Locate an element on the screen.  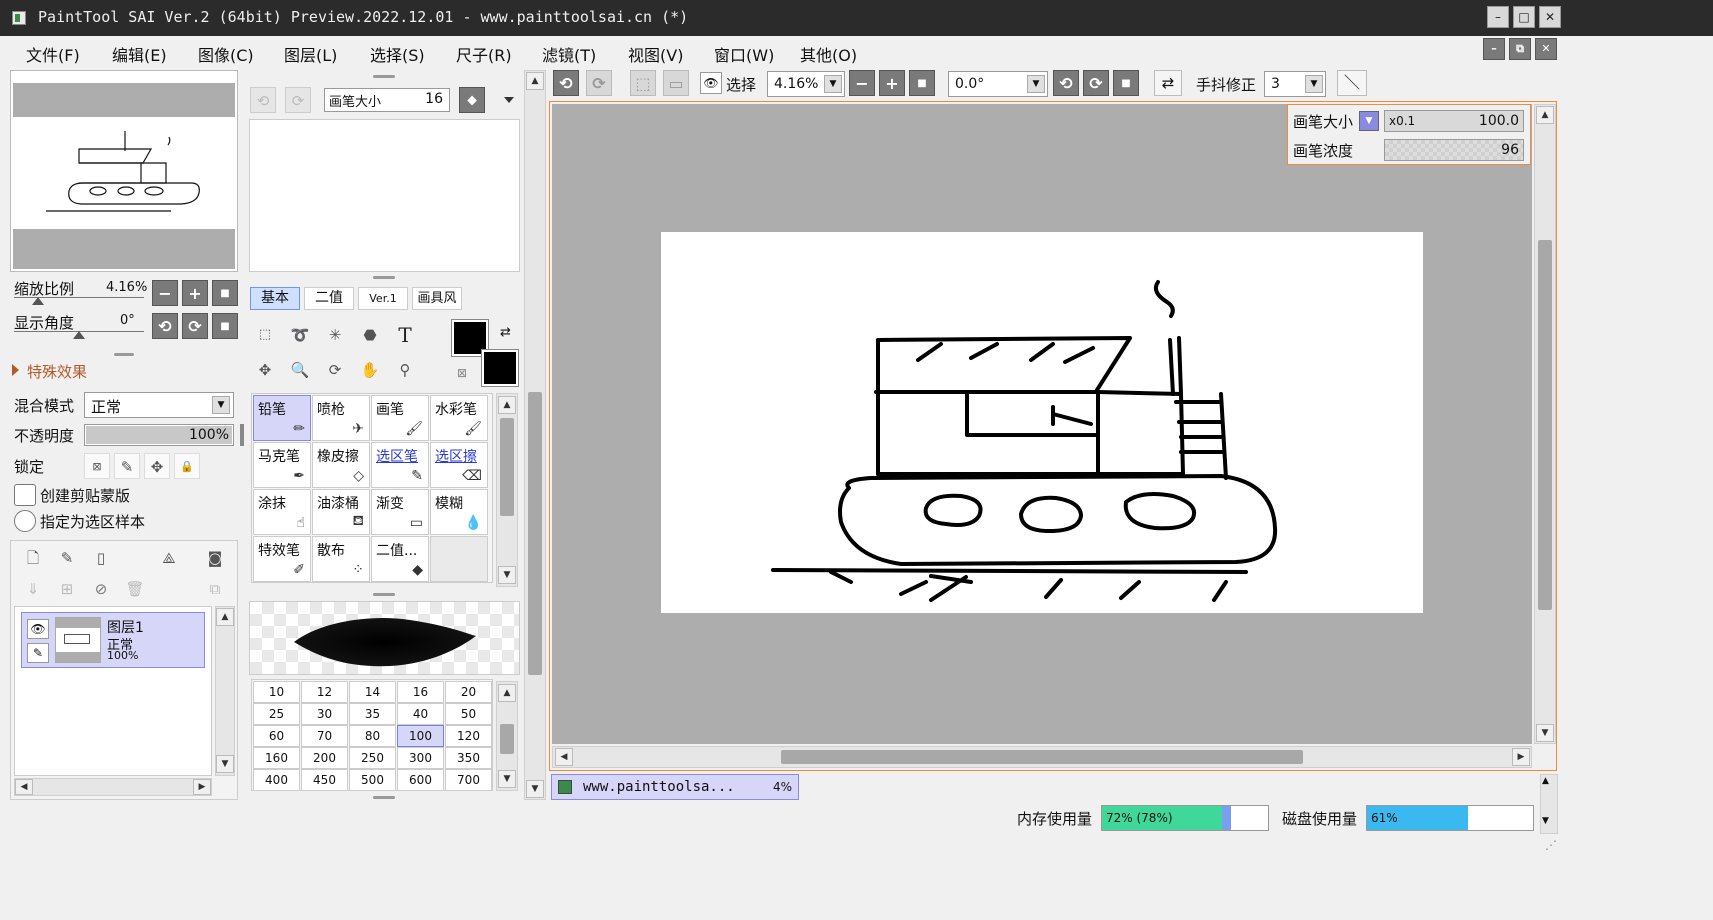
tool-gradient: 渐变 ▭ is located at coordinates (400, 512).